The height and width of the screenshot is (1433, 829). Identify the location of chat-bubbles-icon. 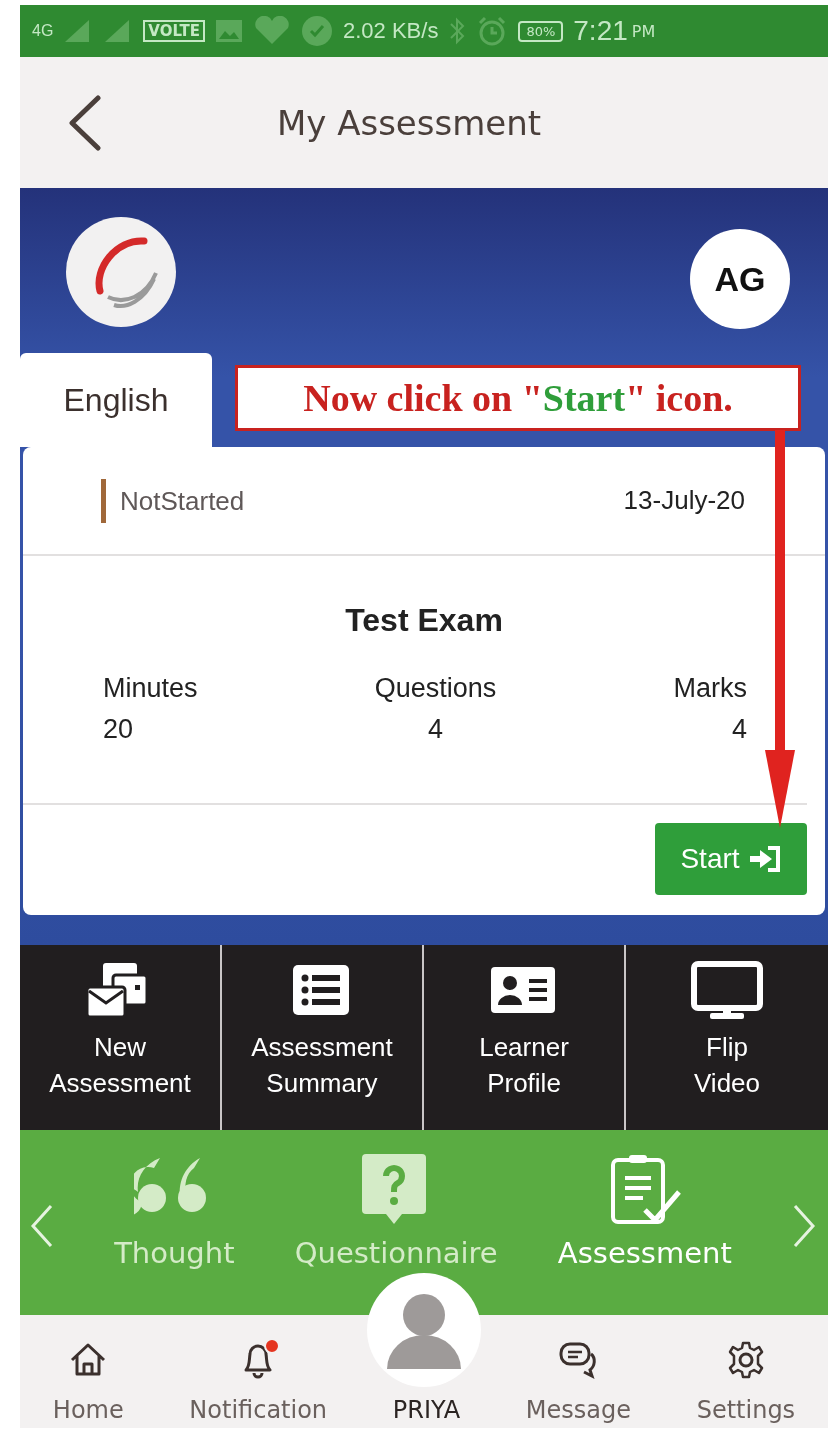
(578, 1360).